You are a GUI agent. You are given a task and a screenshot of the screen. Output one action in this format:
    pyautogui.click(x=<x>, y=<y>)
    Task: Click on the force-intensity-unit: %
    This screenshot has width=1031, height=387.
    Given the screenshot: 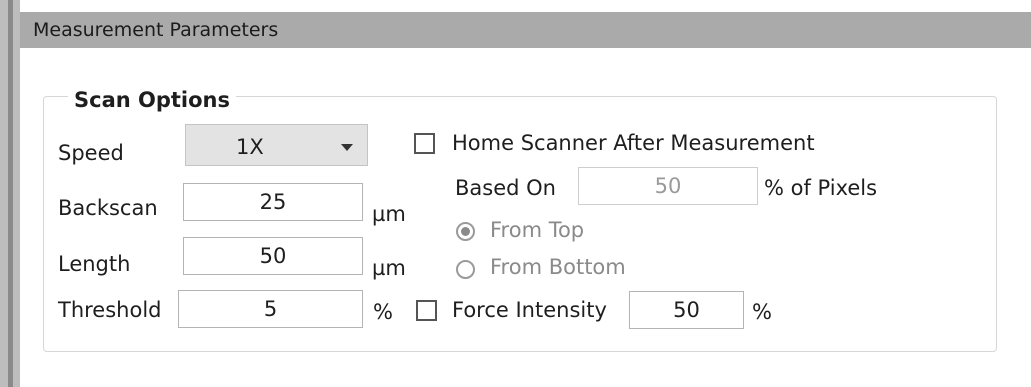 What is the action you would take?
    pyautogui.click(x=762, y=312)
    